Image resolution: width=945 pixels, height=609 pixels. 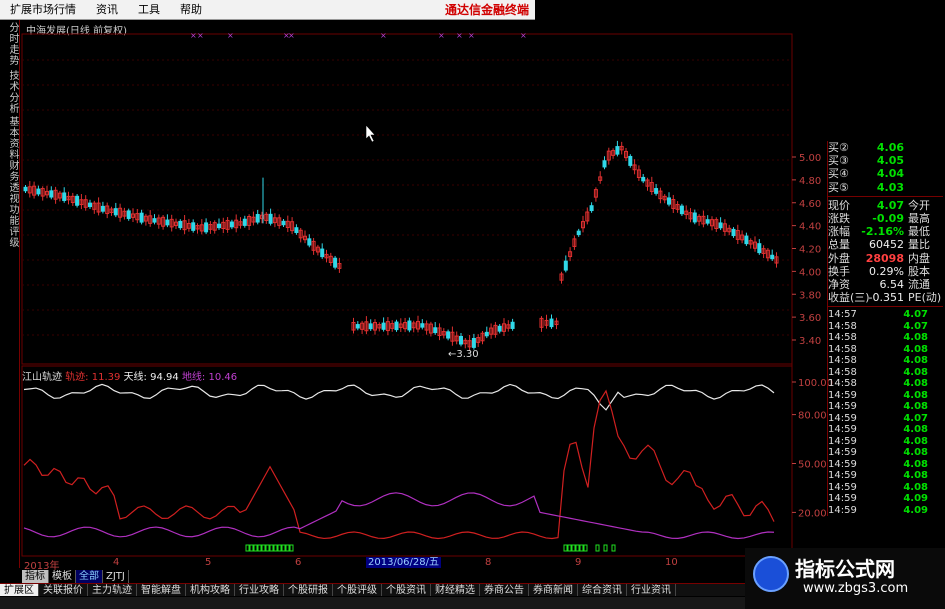 I want to click on indicator-sky-line, so click(x=399, y=397).